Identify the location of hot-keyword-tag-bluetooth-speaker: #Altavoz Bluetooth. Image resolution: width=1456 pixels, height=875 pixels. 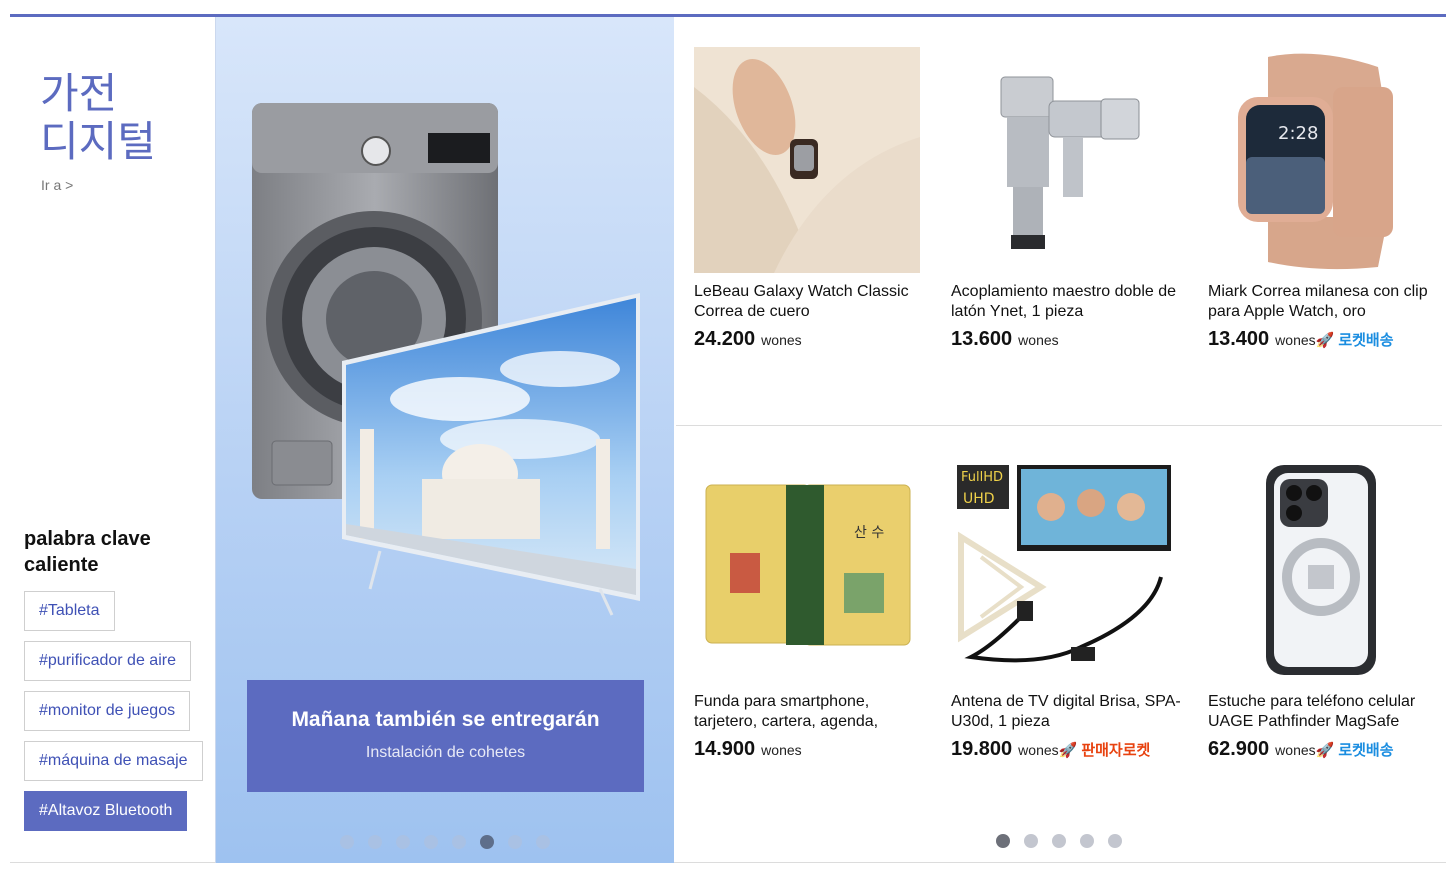
(106, 811).